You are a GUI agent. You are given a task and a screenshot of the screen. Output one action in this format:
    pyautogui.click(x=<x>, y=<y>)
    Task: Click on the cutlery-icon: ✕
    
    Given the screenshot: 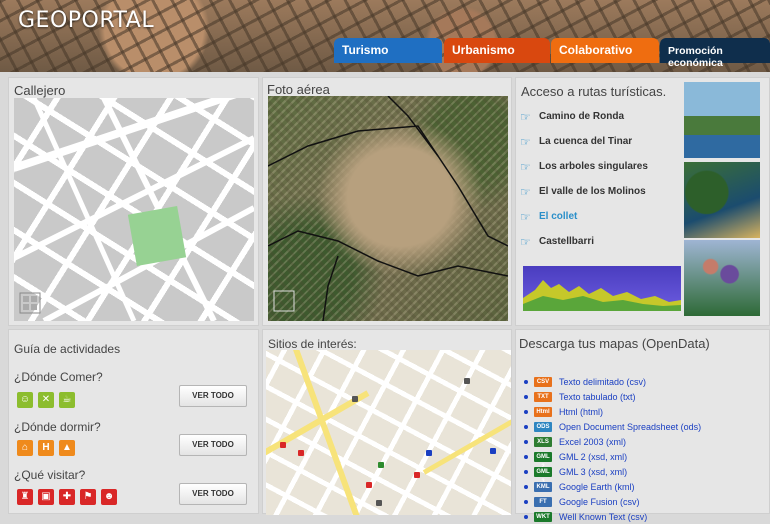 What is the action you would take?
    pyautogui.click(x=46, y=400)
    